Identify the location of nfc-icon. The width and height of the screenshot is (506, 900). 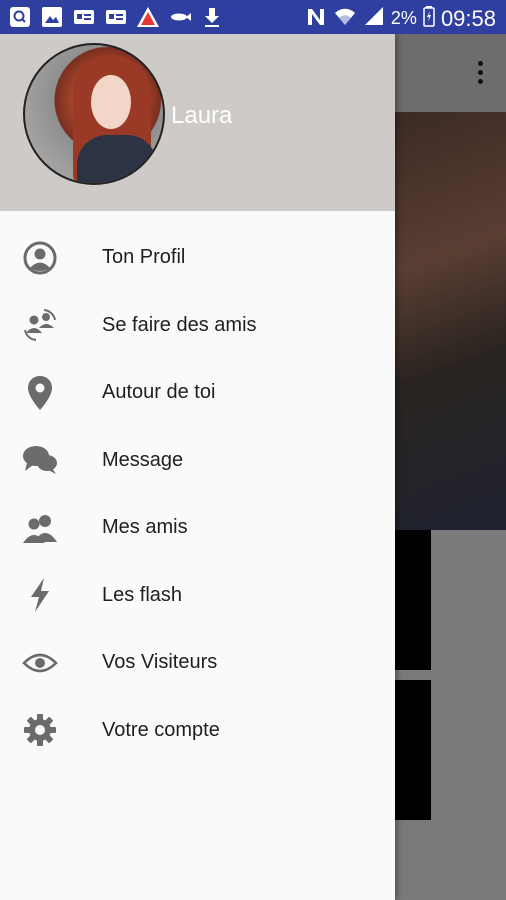
(316, 18).